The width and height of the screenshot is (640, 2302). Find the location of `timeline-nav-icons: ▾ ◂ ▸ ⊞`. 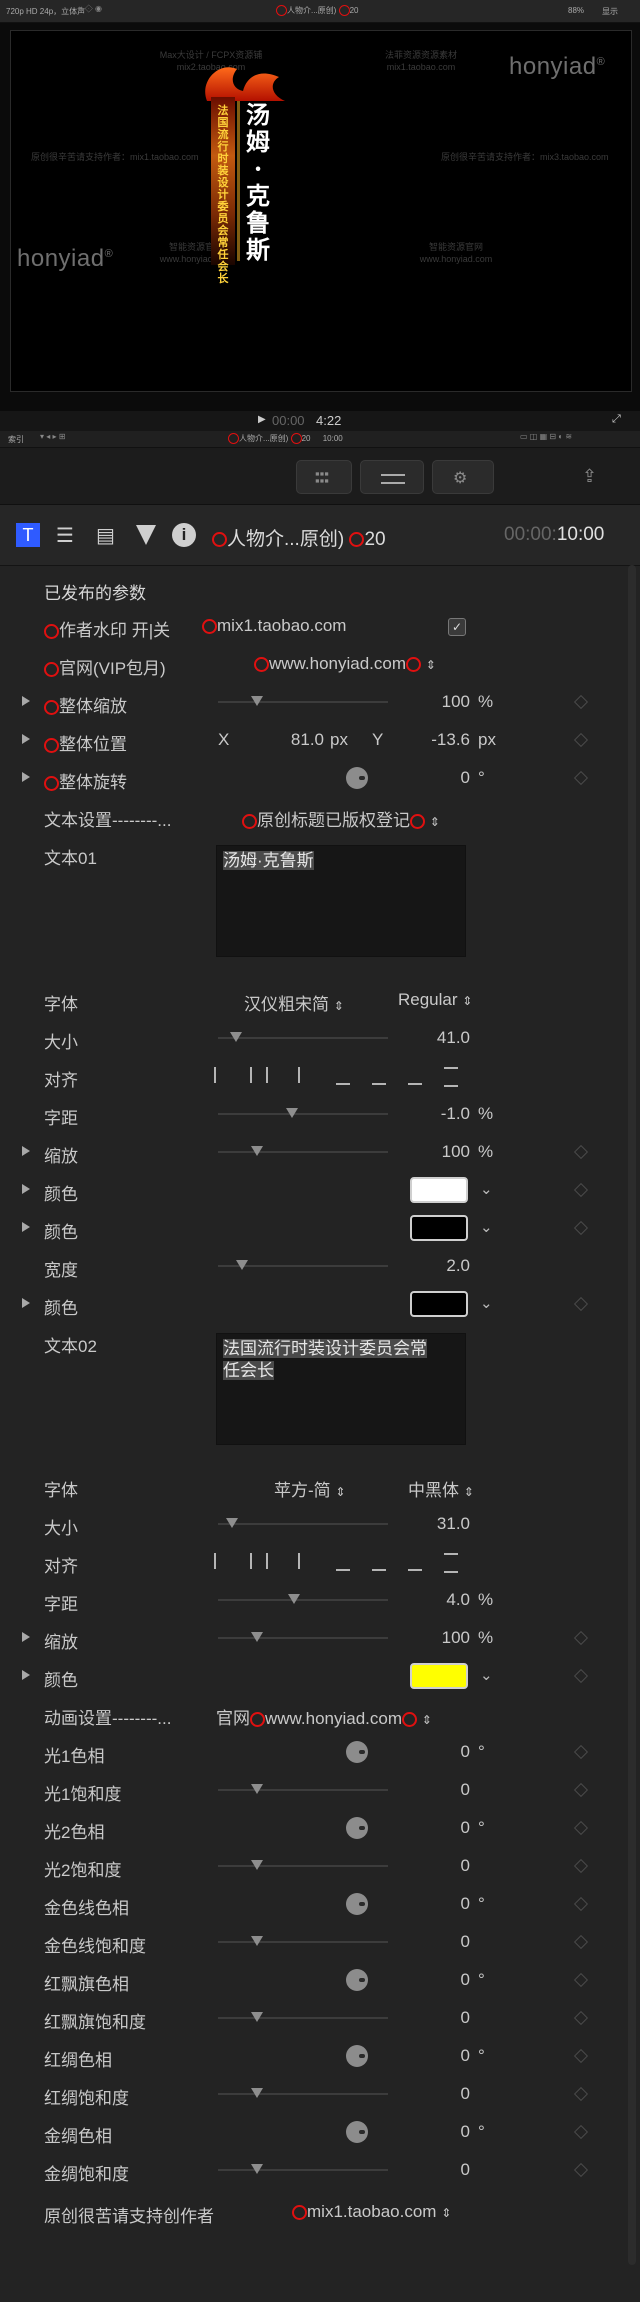

timeline-nav-icons: ▾ ◂ ▸ ⊞ is located at coordinates (52, 436).